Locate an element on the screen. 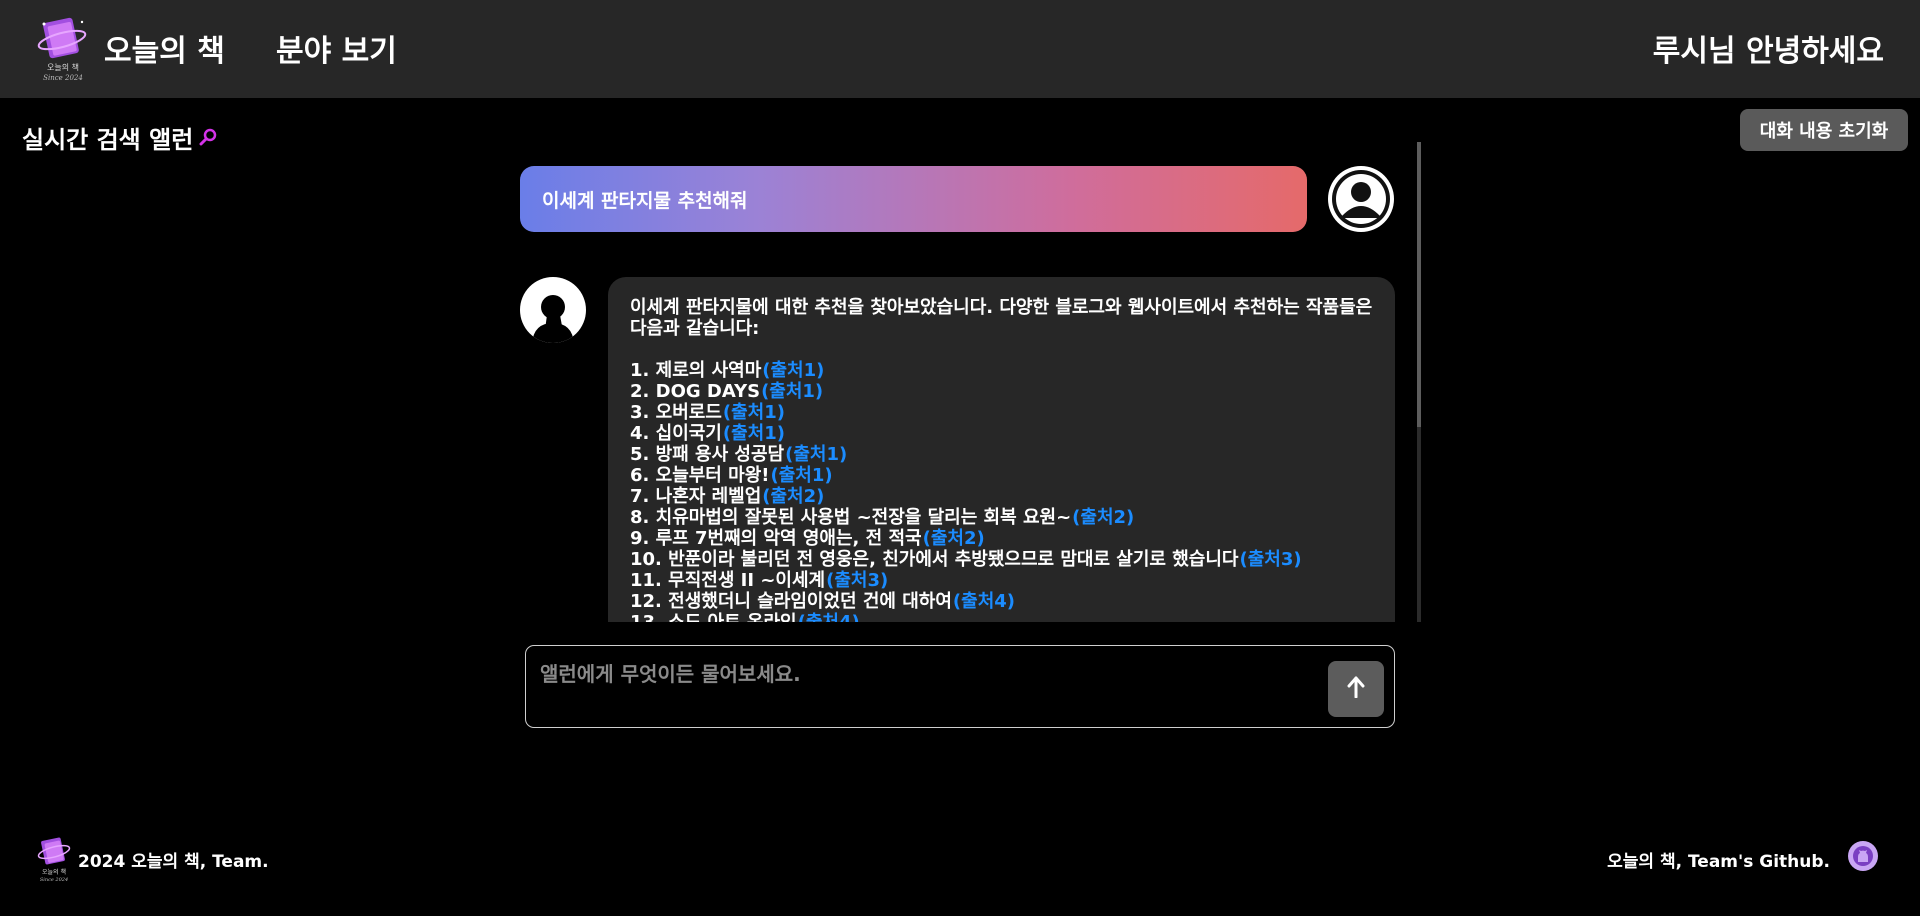 This screenshot has height=916, width=1920. chat-input-box is located at coordinates (960, 686).